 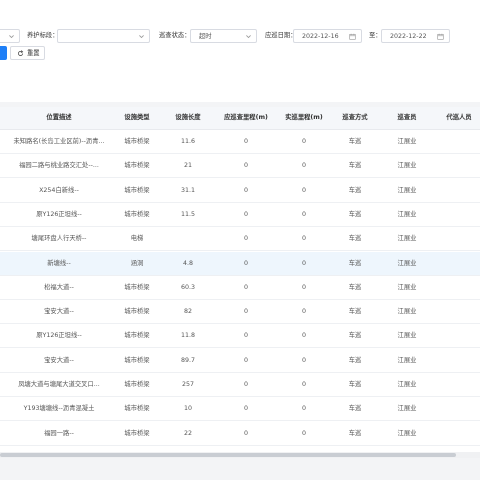 What do you see at coordinates (281, 35) in the screenshot?
I see `date-label: 应巡日期：` at bounding box center [281, 35].